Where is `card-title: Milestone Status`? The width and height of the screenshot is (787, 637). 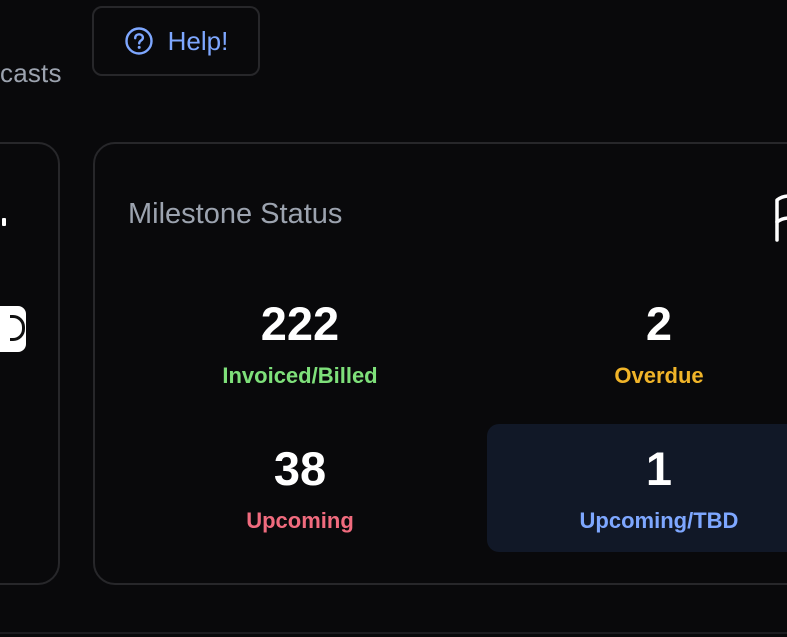
card-title: Milestone Status is located at coordinates (235, 214).